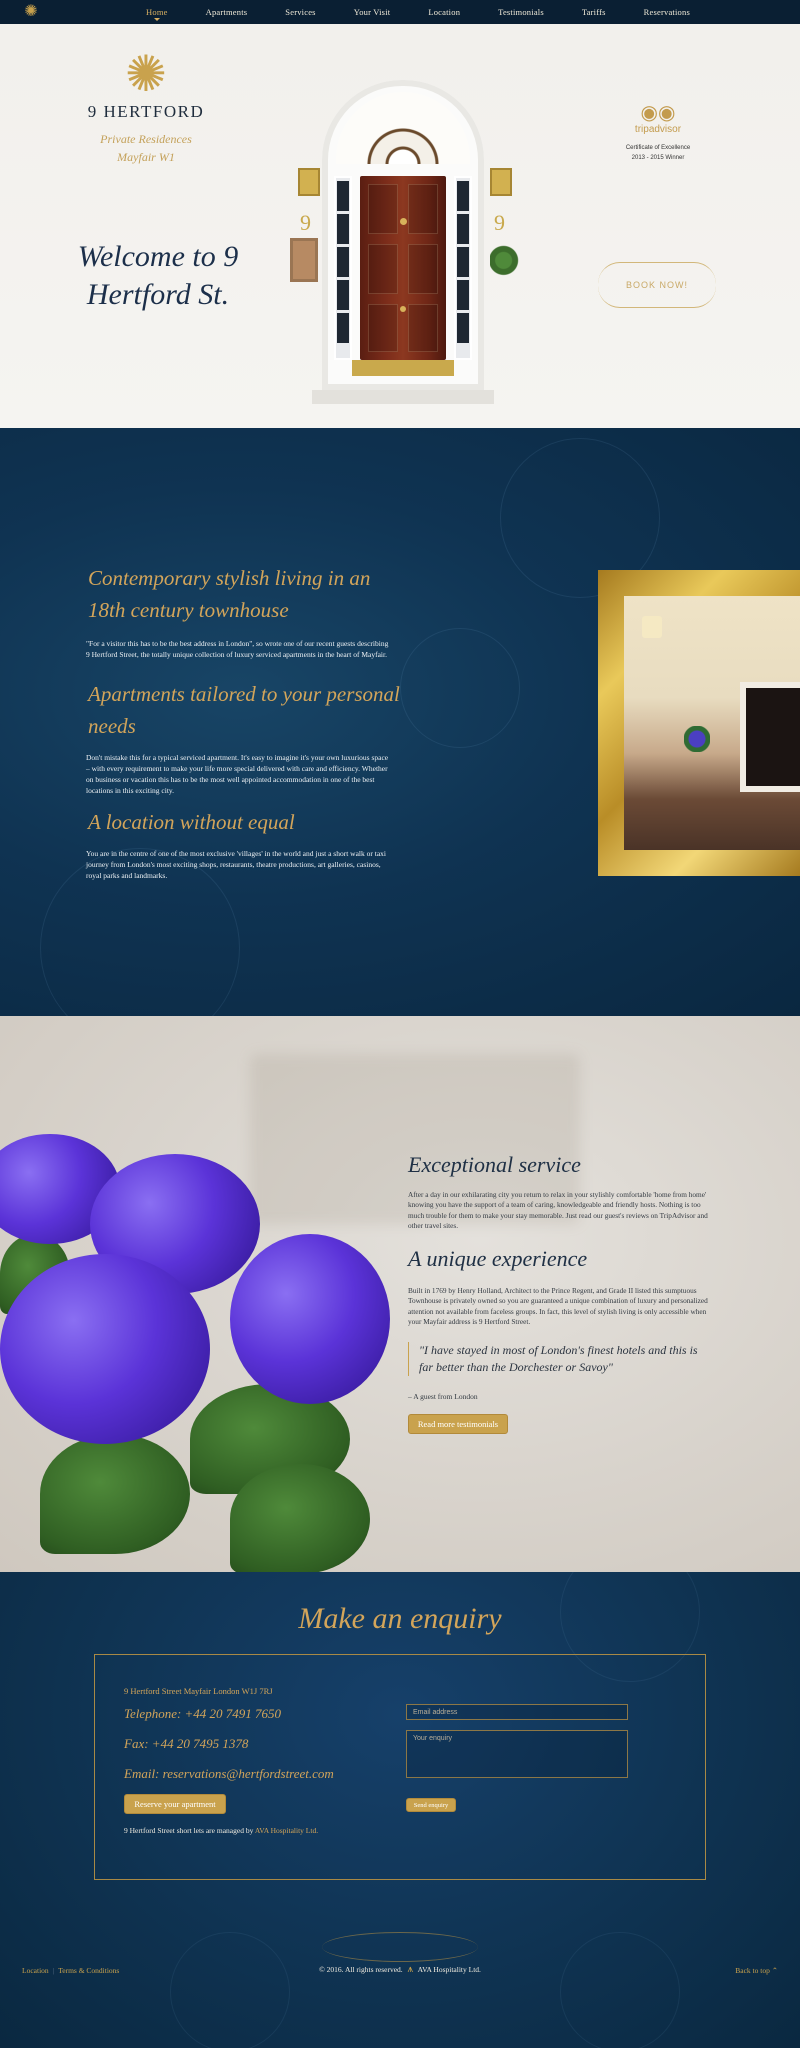 The image size is (800, 2048). What do you see at coordinates (403, 397) in the screenshot?
I see `door-step` at bounding box center [403, 397].